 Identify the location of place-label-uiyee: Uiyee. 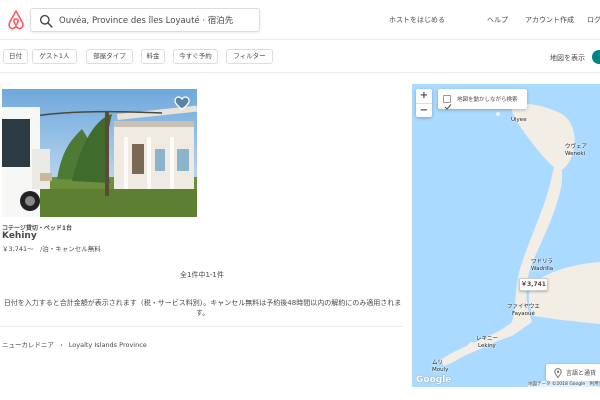
(519, 120).